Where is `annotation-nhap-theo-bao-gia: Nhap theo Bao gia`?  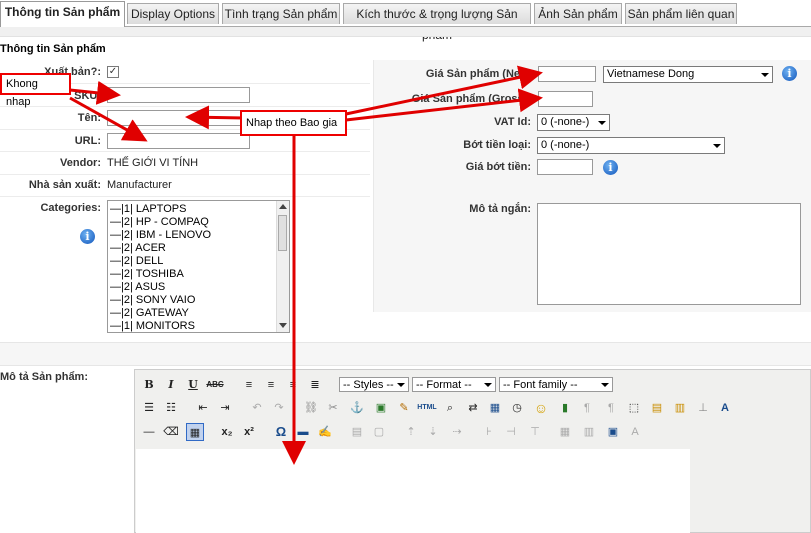
annotation-nhap-theo-bao-gia: Nhap theo Bao gia is located at coordinates (293, 123).